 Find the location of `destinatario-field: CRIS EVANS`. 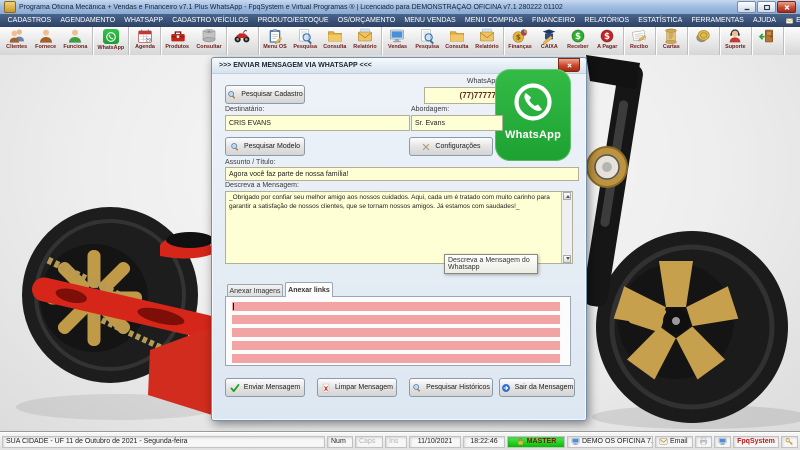

destinatario-field: CRIS EVANS is located at coordinates (317, 123).